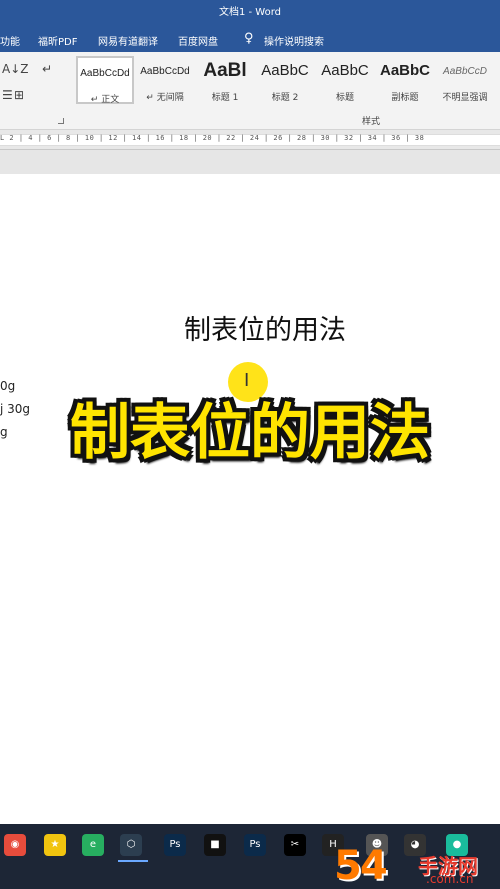 The width and height of the screenshot is (500, 889). I want to click on site-watermark: 54 手游网 .com.cn, so click(417, 867).